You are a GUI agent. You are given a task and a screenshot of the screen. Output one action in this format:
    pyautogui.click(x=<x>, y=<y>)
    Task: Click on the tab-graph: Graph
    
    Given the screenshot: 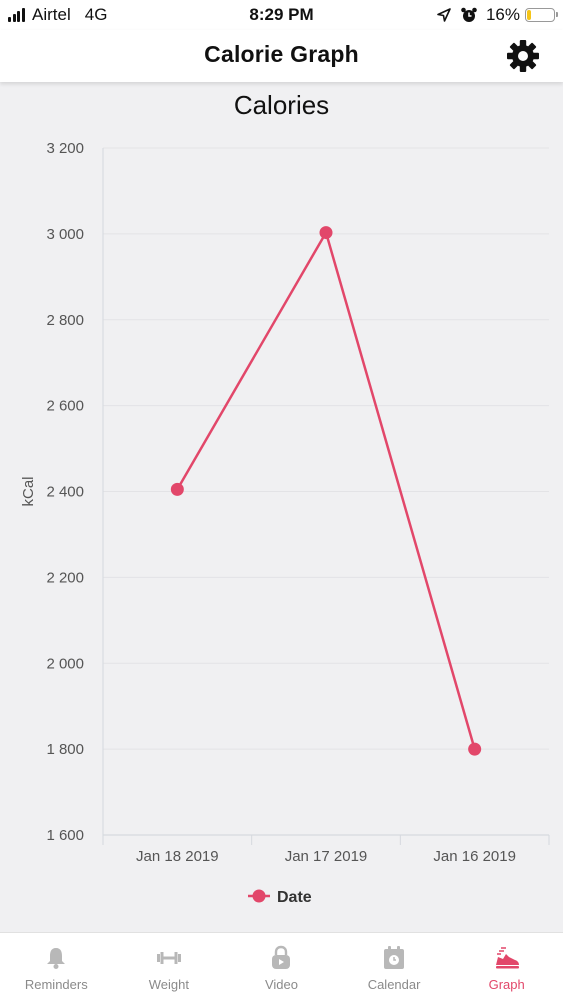 What is the action you would take?
    pyautogui.click(x=506, y=967)
    